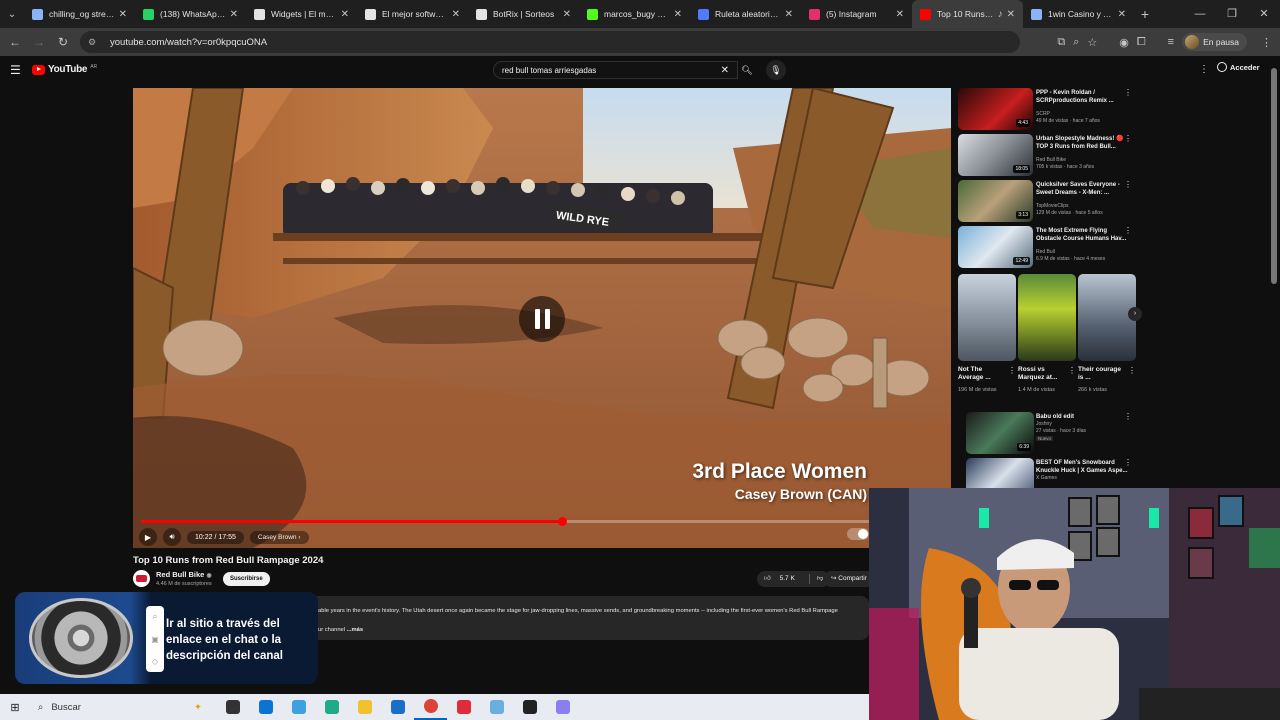 The image size is (1280, 720). I want to click on forward-icon: →, so click(39, 42).